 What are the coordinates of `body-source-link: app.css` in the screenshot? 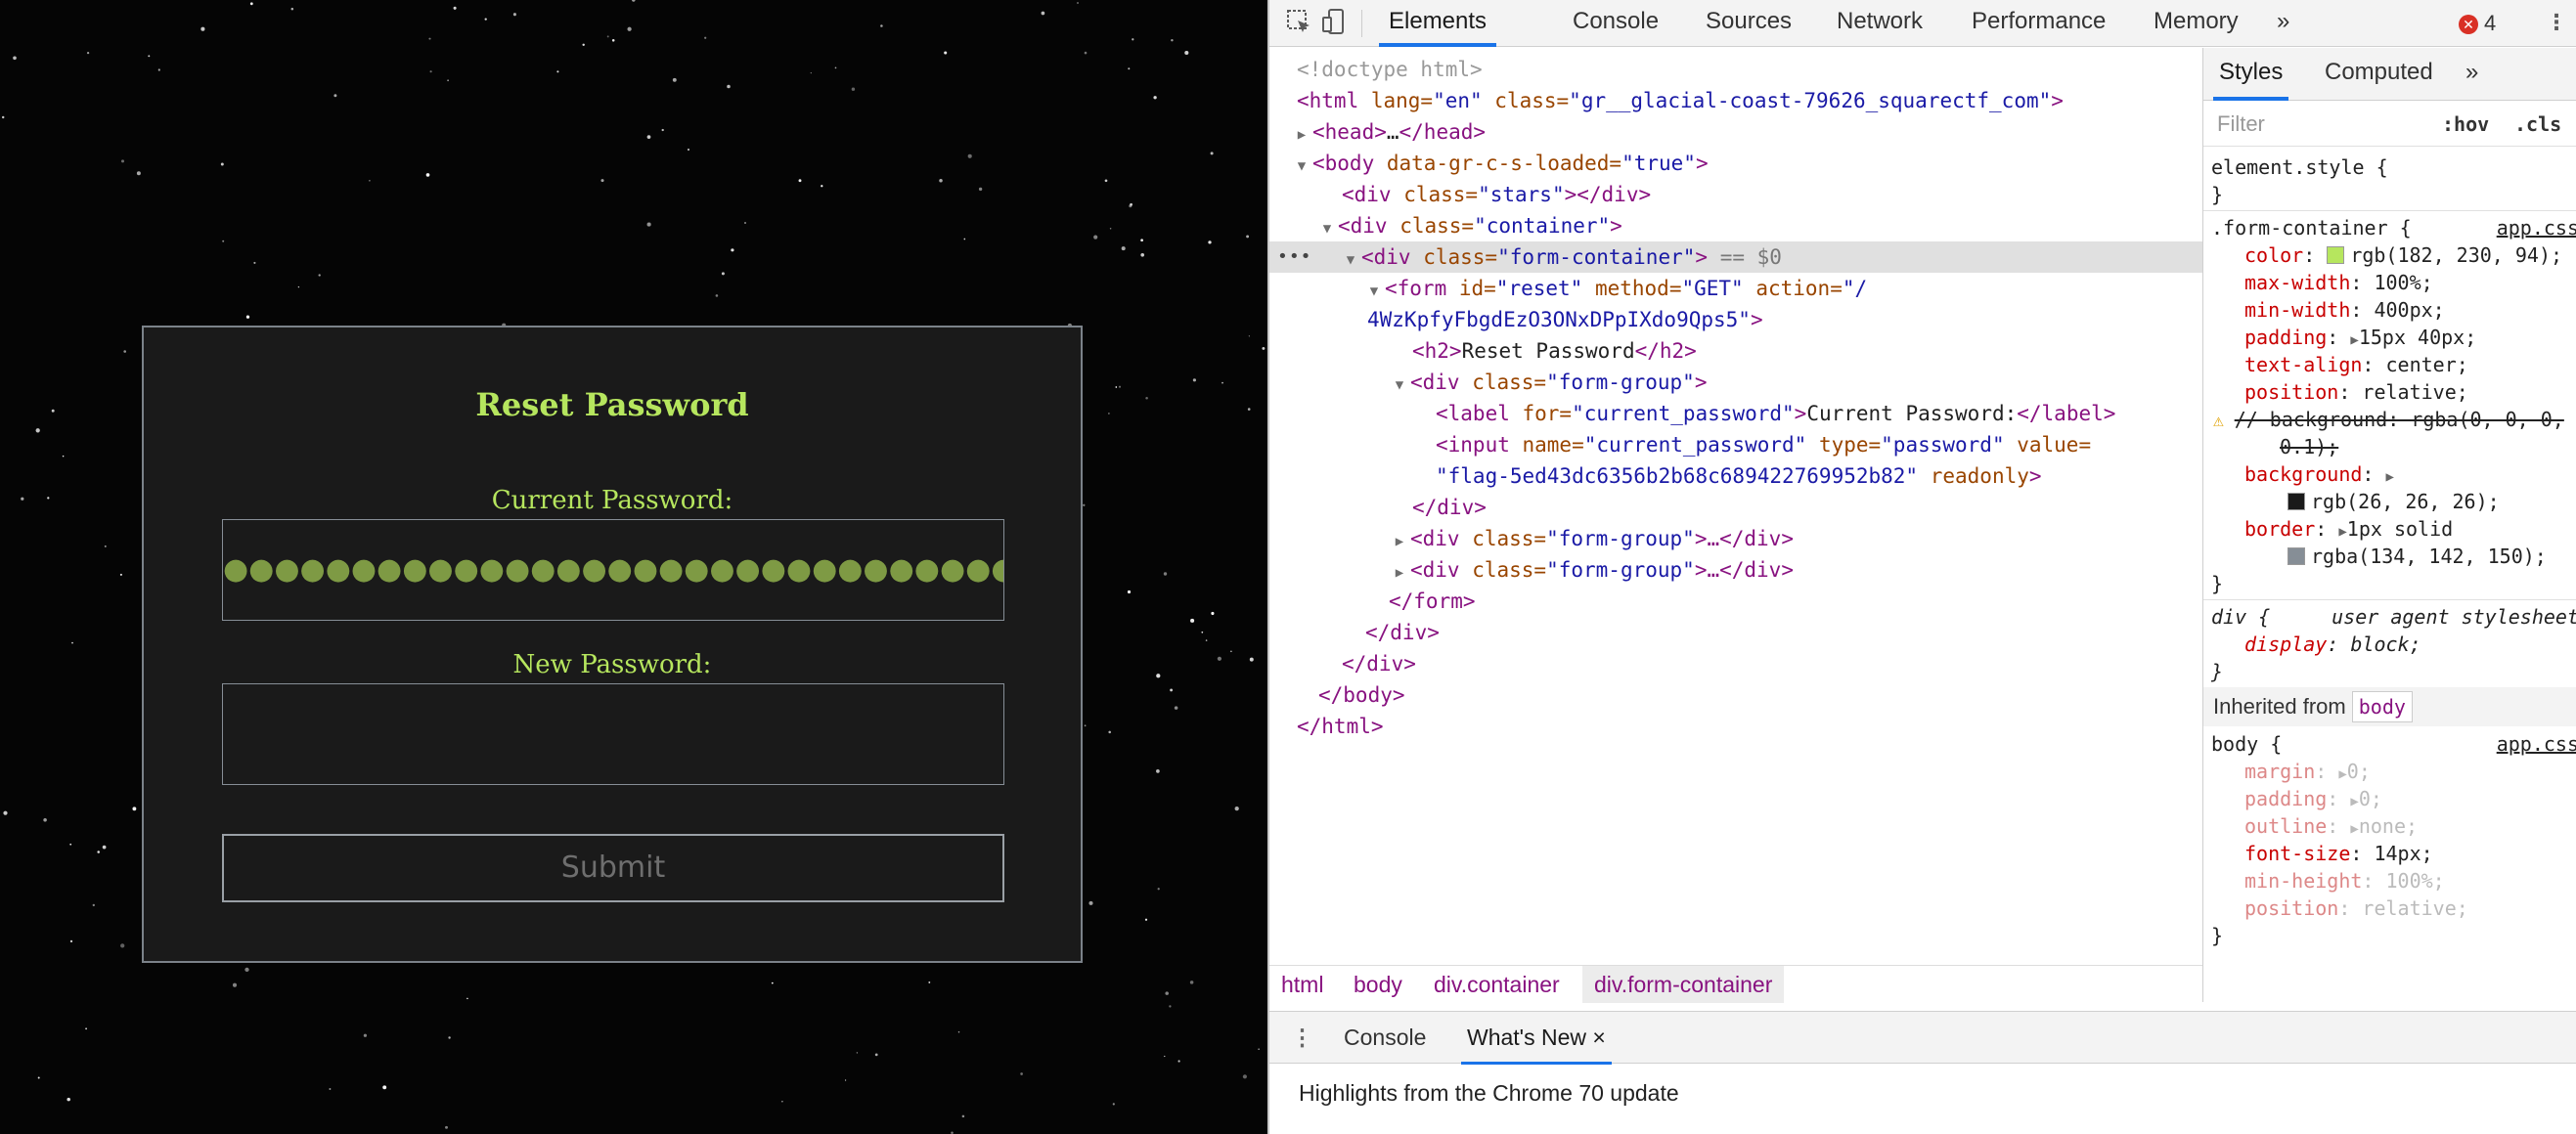 It's located at (2536, 744).